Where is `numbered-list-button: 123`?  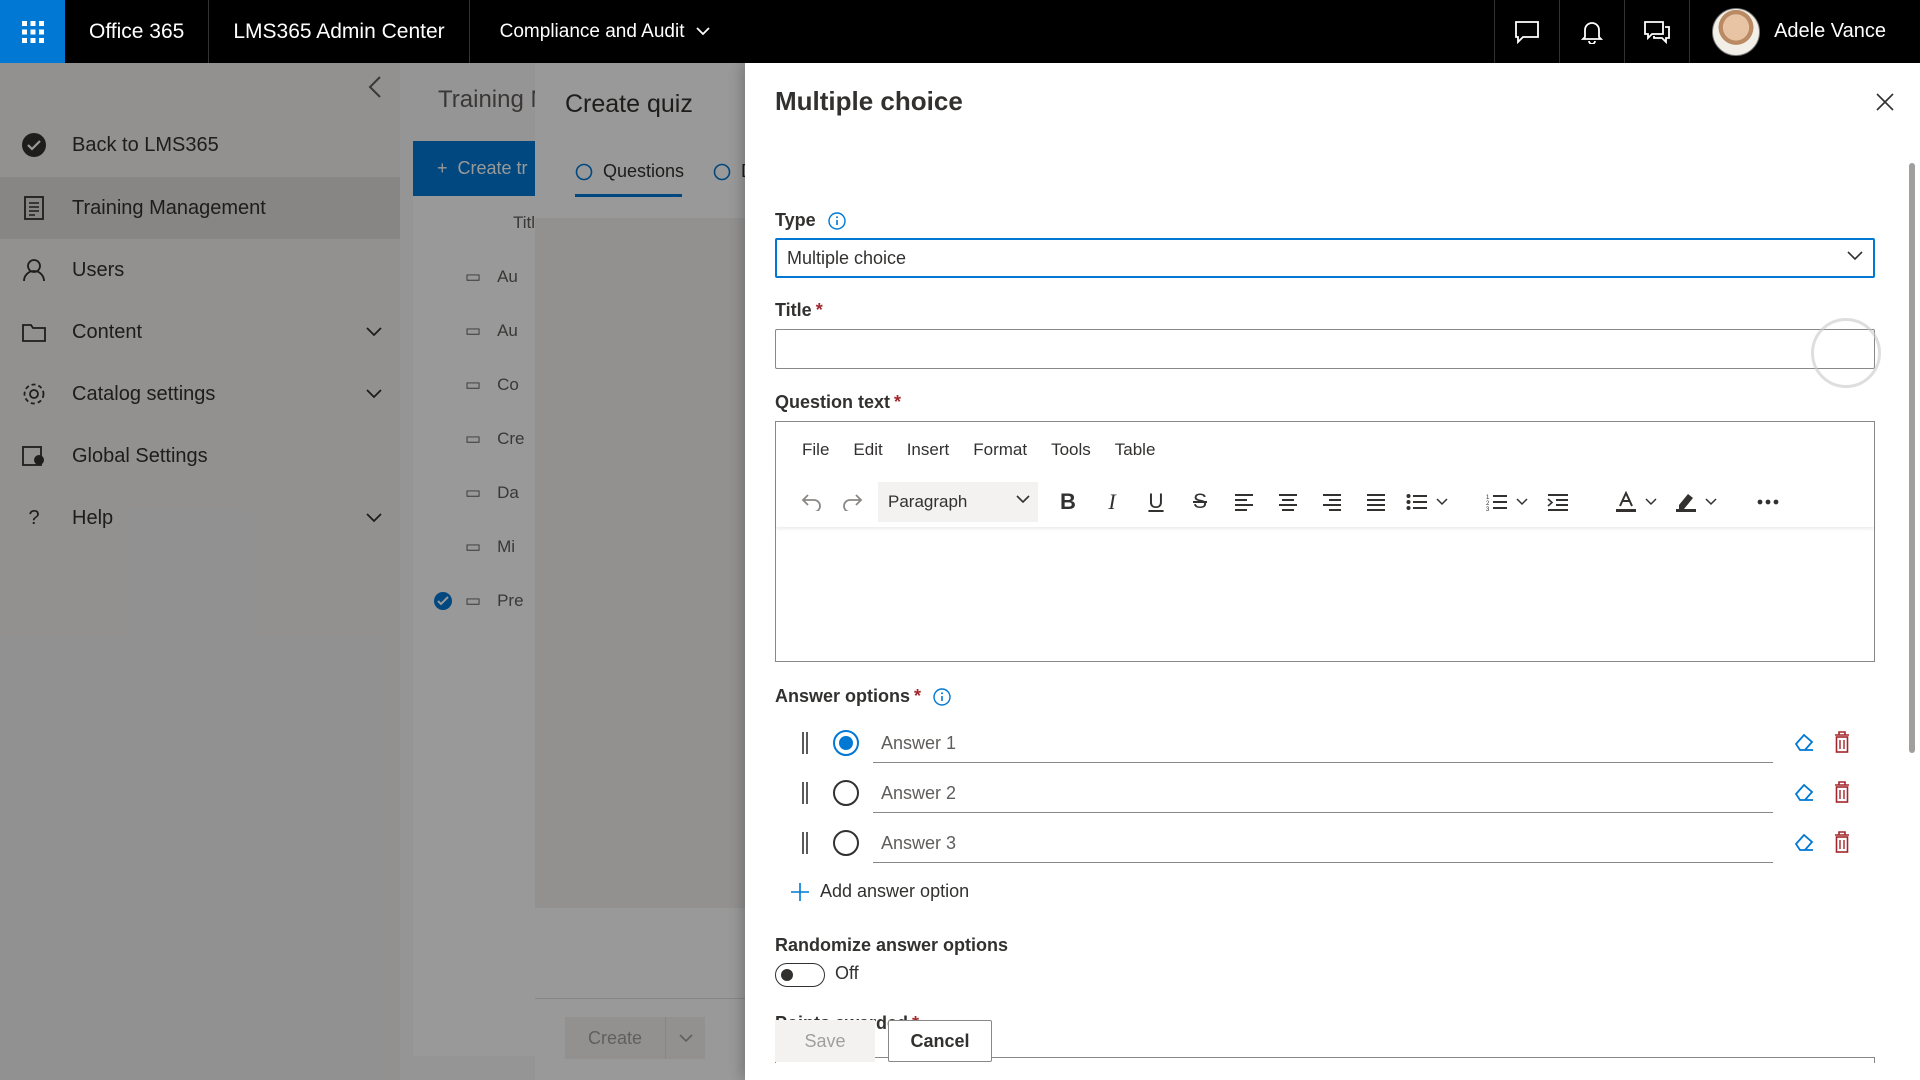 numbered-list-button: 123 is located at coordinates (1507, 502).